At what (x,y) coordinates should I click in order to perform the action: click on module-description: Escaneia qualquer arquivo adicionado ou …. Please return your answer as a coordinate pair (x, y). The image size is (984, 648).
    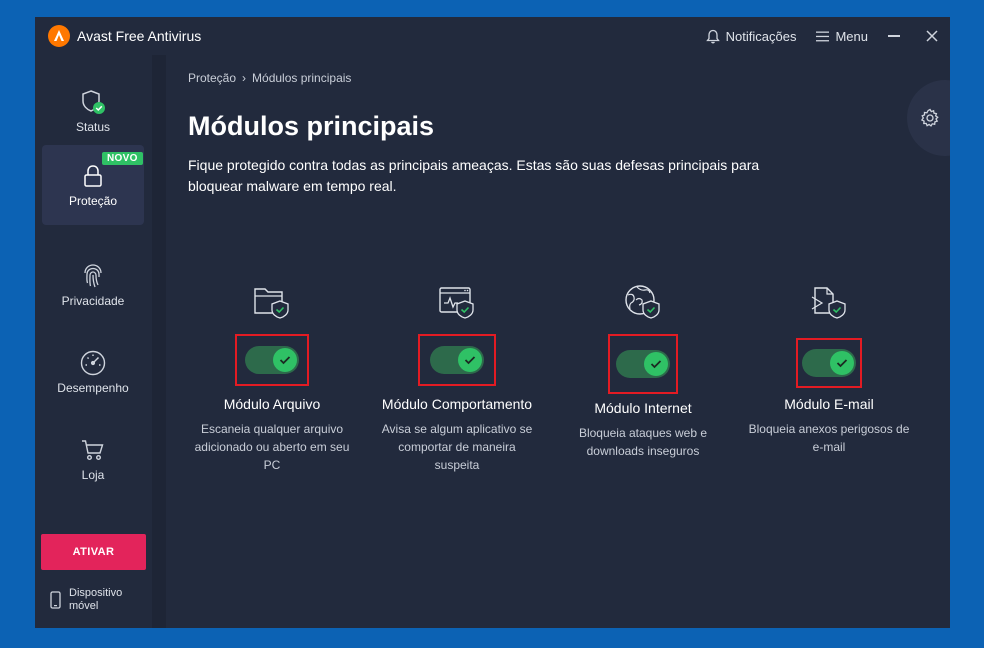
    Looking at the image, I should click on (272, 447).